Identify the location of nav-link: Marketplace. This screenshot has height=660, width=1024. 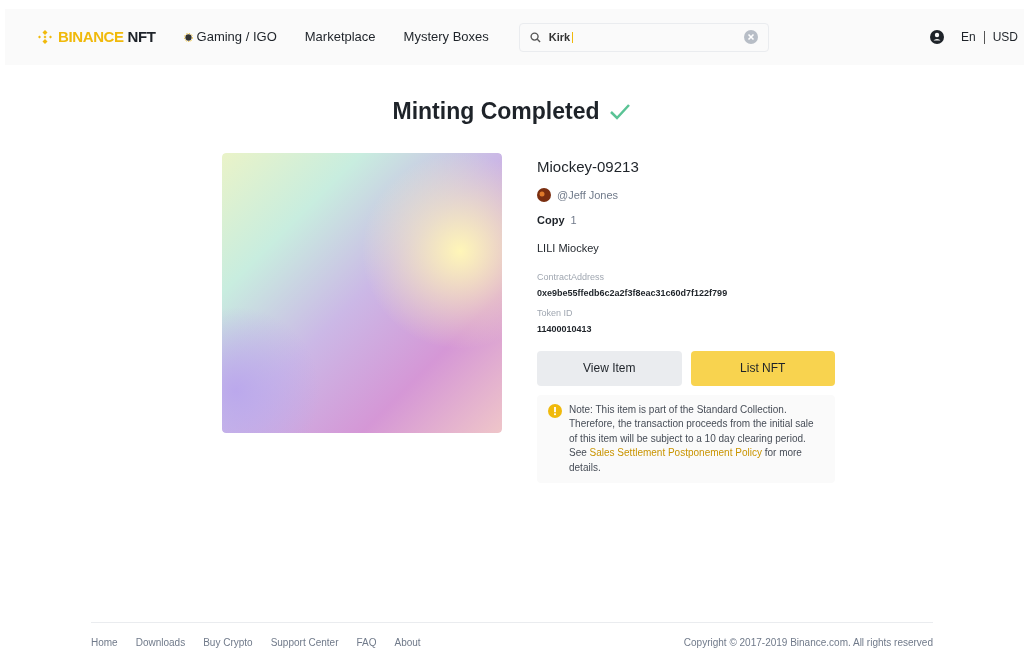
(340, 37).